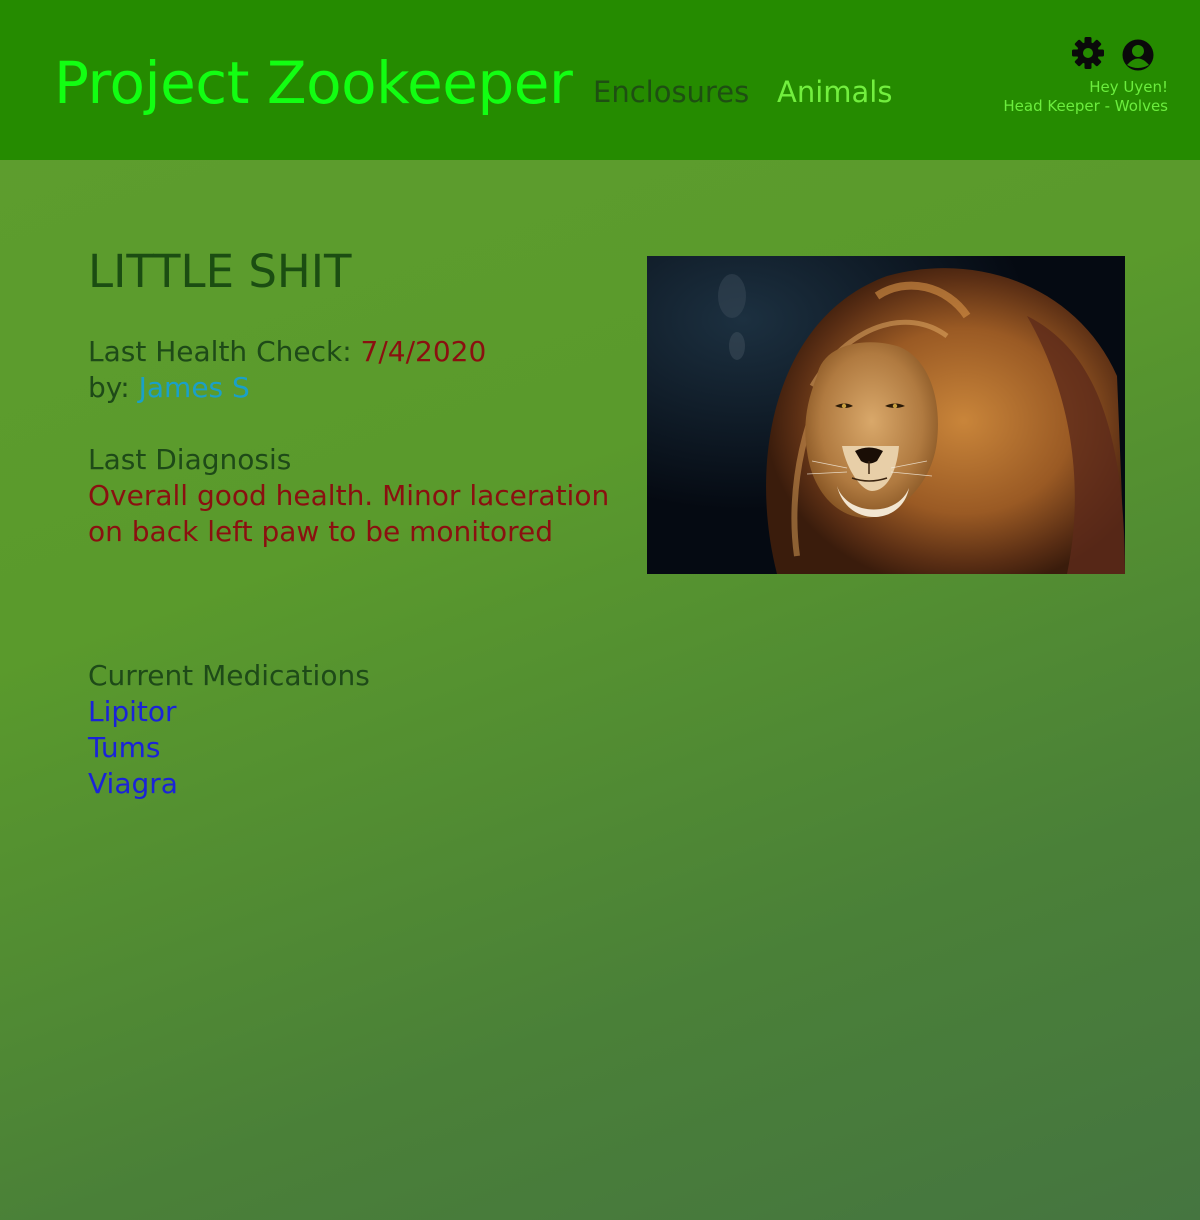 The image size is (1200, 1220). What do you see at coordinates (834, 92) in the screenshot?
I see `nav-animals: Animals` at bounding box center [834, 92].